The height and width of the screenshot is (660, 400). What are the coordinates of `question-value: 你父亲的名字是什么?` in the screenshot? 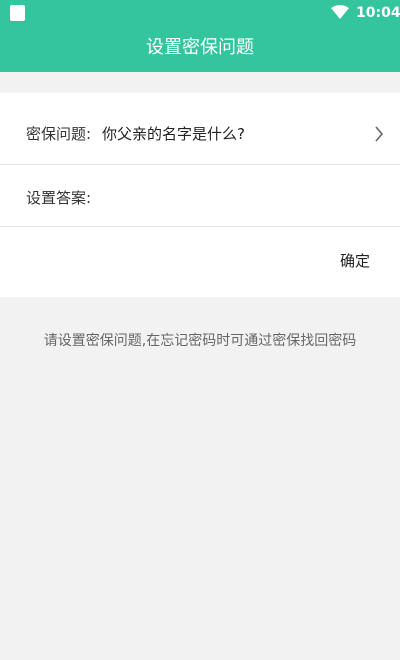 It's located at (173, 134).